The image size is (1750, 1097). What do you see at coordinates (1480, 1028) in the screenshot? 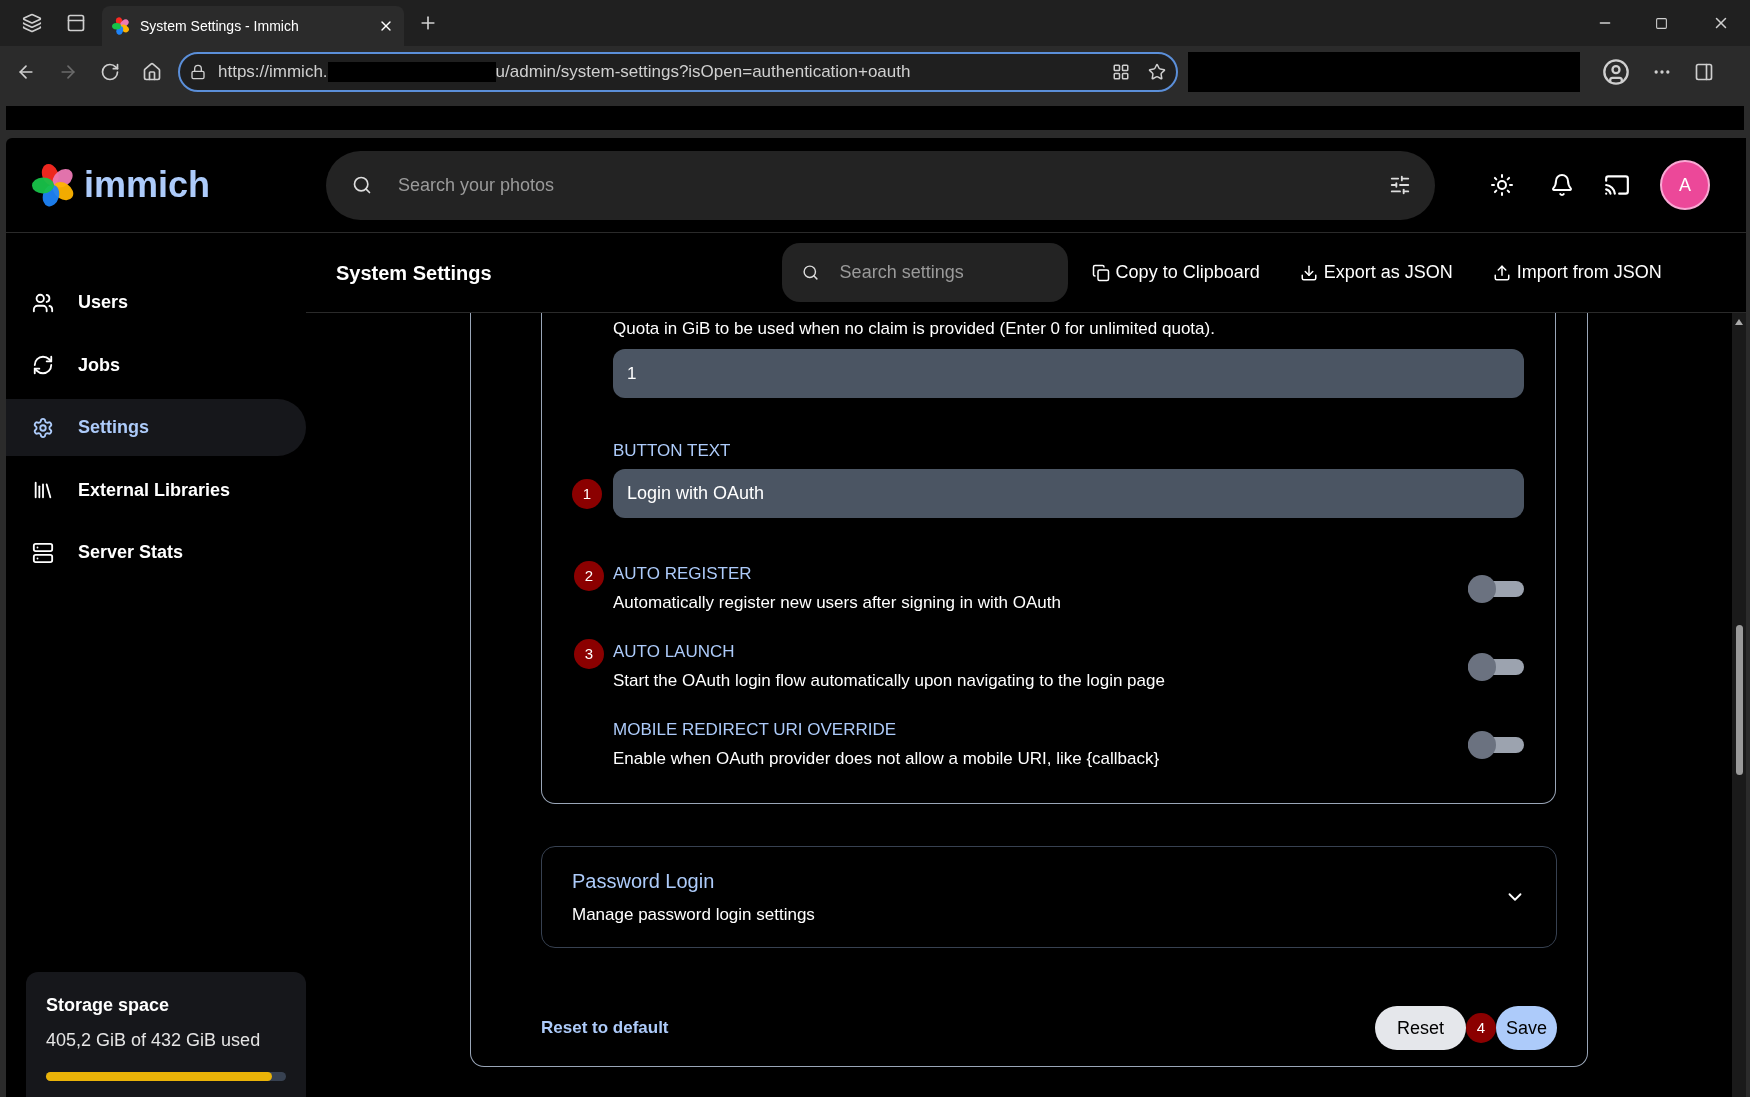
I see `annotation-marker: 4` at bounding box center [1480, 1028].